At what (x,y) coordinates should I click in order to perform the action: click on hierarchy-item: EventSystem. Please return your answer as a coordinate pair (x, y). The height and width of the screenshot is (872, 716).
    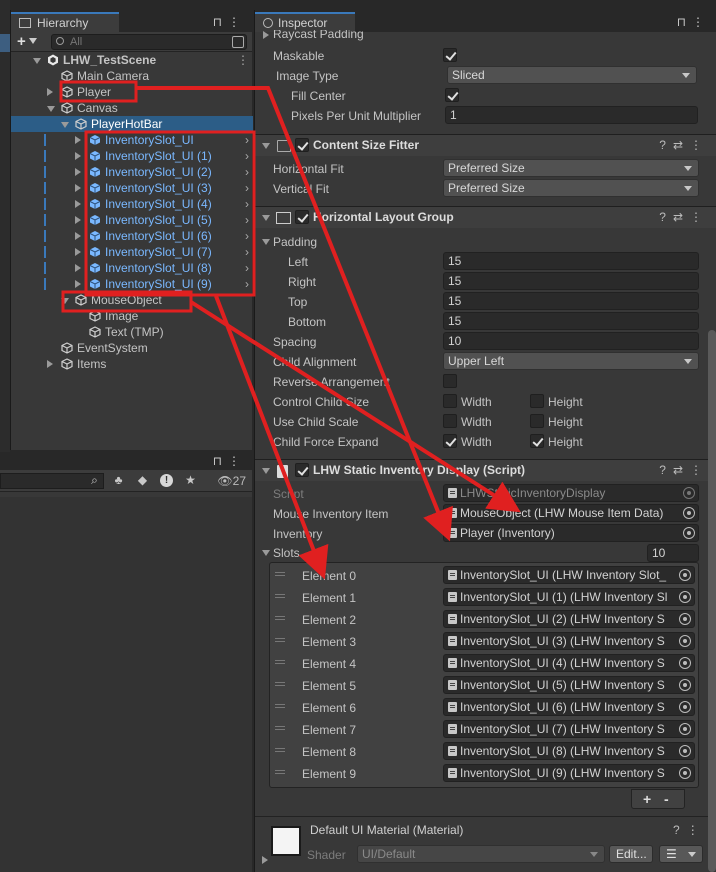
    Looking at the image, I should click on (132, 348).